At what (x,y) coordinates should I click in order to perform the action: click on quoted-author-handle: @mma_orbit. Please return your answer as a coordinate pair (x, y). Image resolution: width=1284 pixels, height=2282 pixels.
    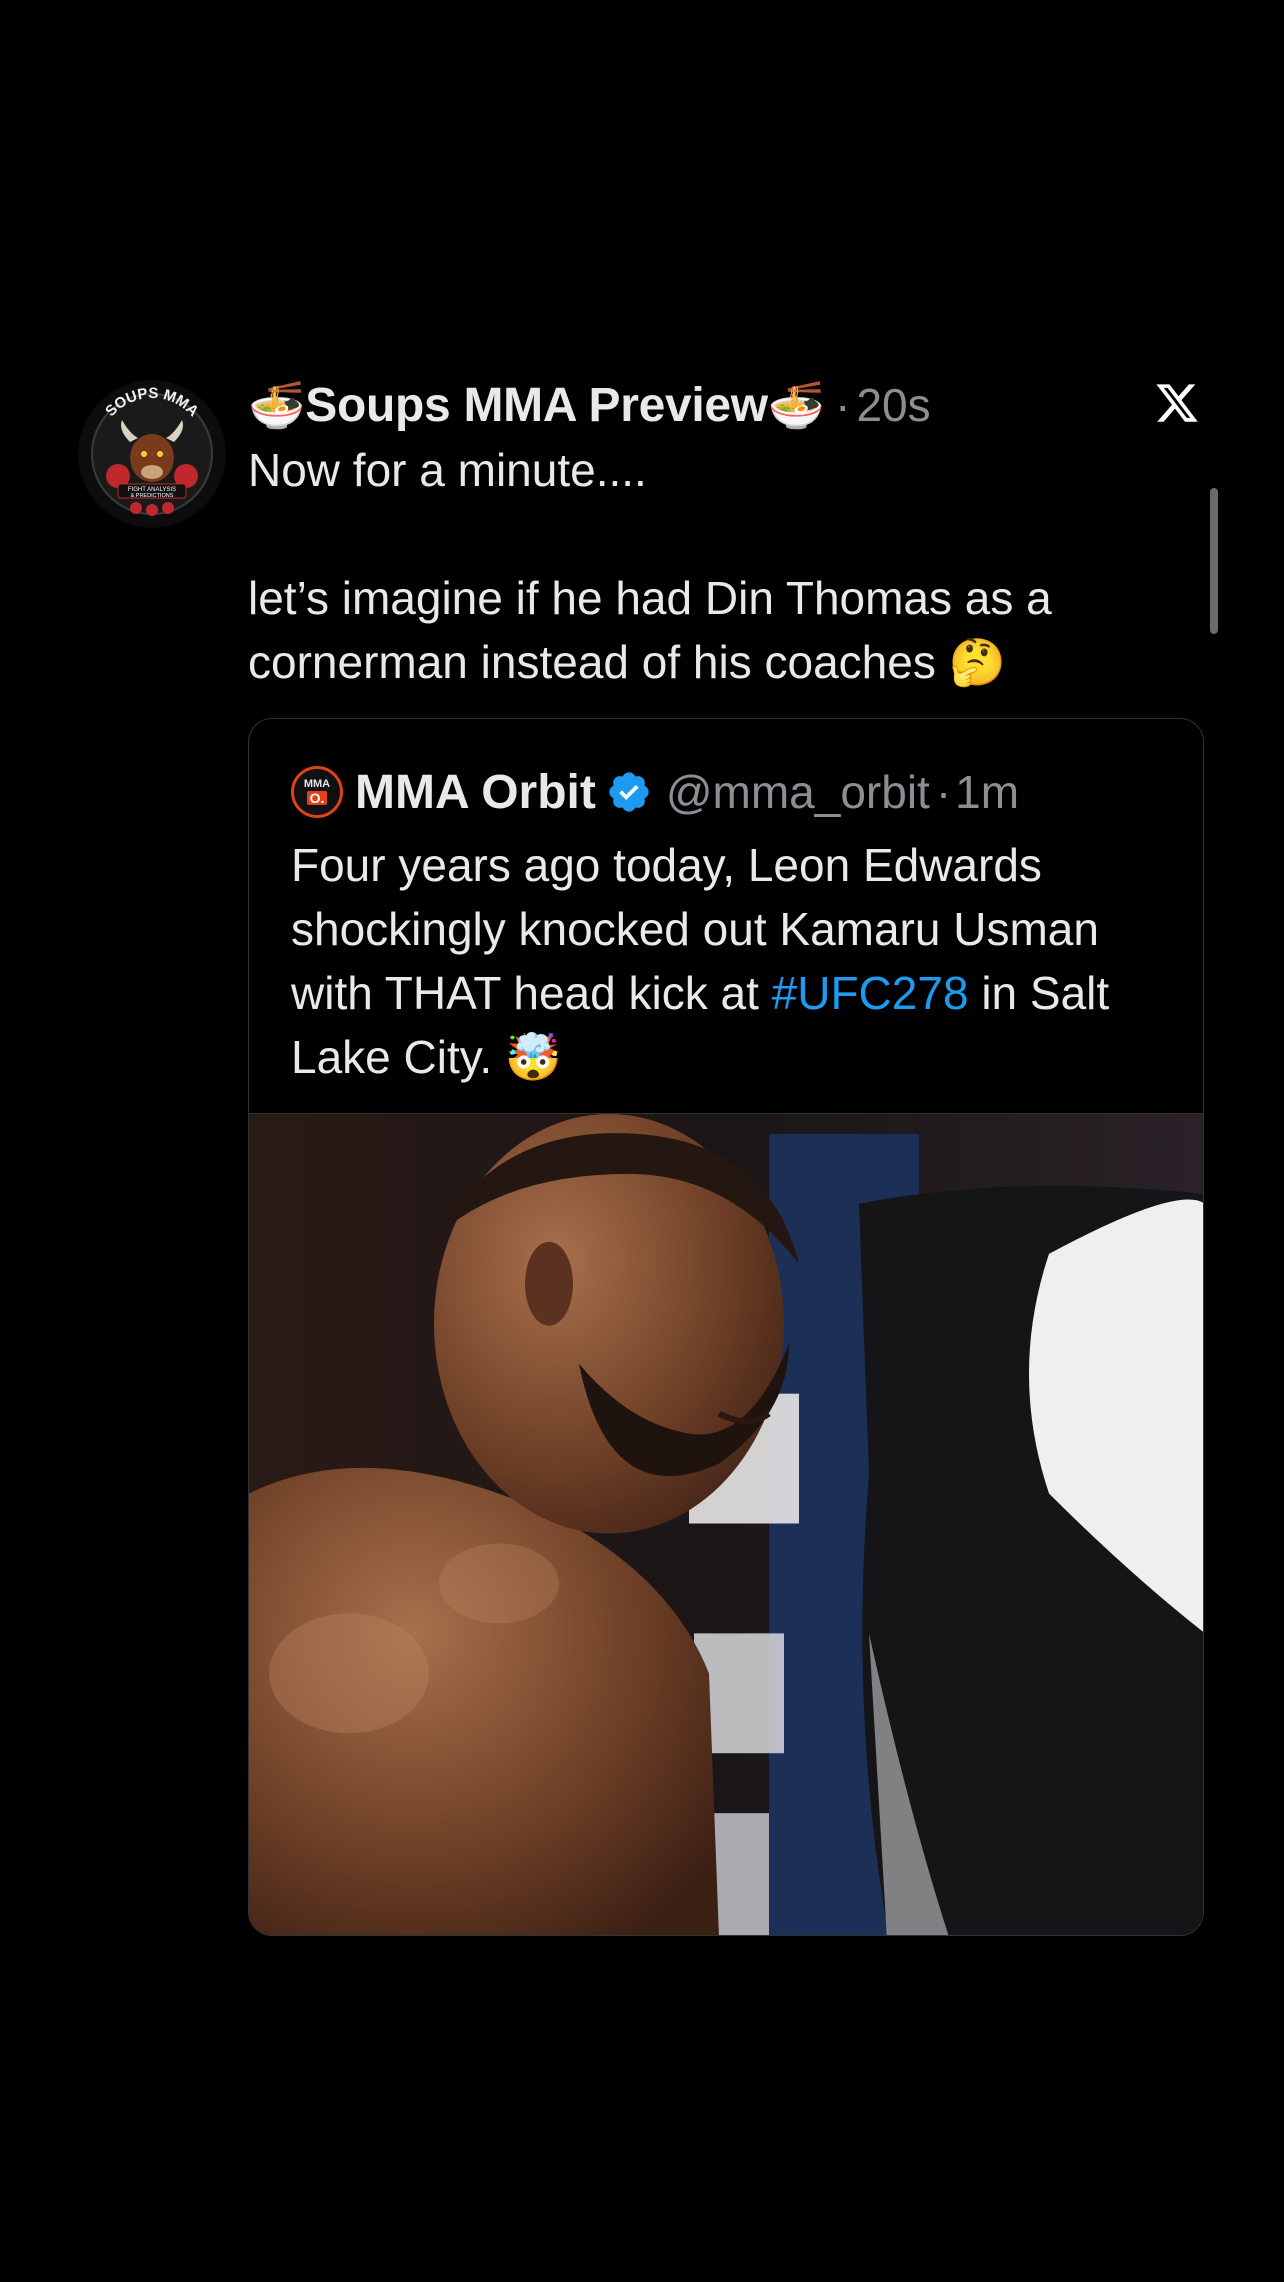
    Looking at the image, I should click on (798, 792).